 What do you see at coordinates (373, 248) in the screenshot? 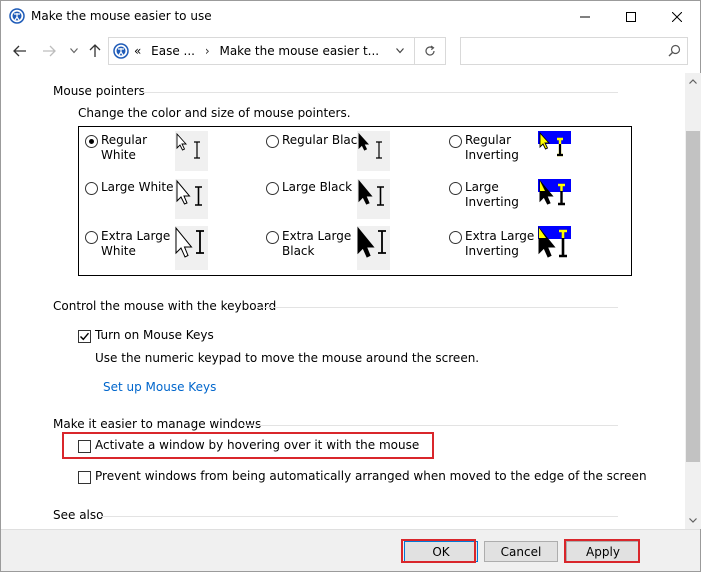
I see `pointer-preview-extra-large-black` at bounding box center [373, 248].